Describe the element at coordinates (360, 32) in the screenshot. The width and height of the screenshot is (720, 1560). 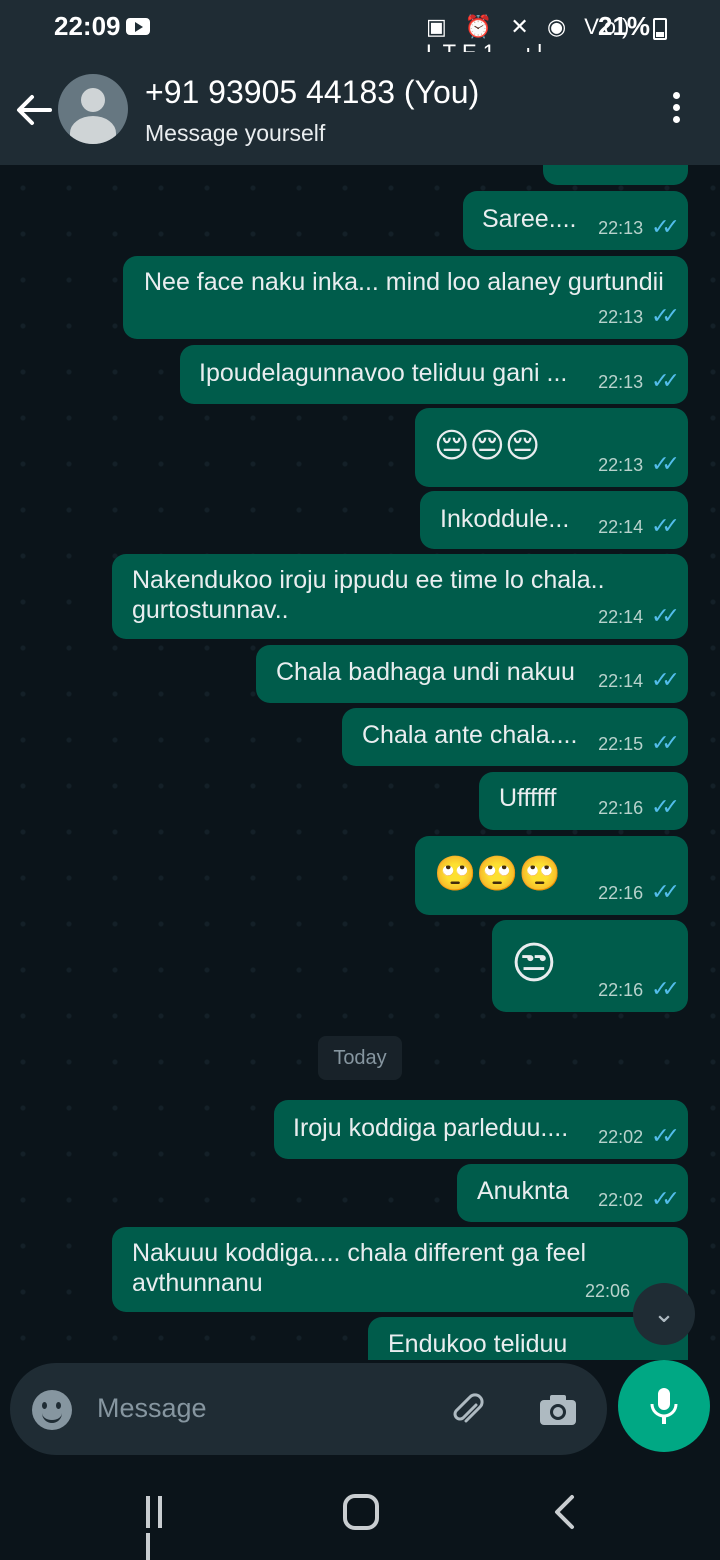
I see `status-bar: 22:09 ▣ ⏰ ✕ ◉ Vo) LTE1 .ıl 21%` at that location.